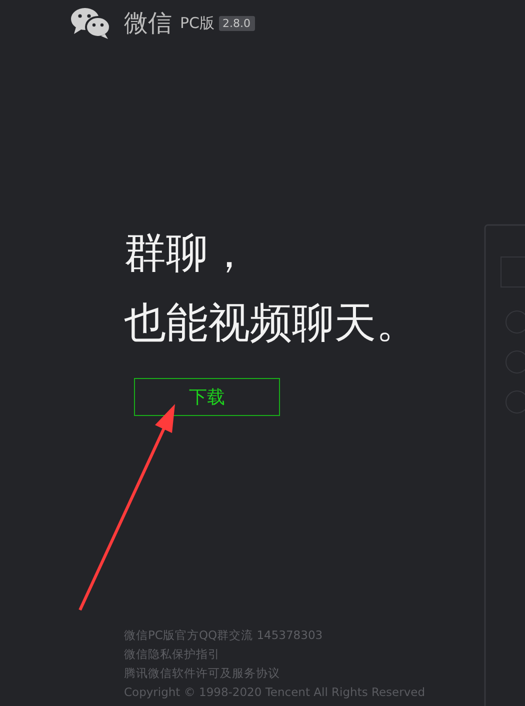 This screenshot has height=706, width=525. Describe the element at coordinates (91, 23) in the screenshot. I see `chat-bubbles-icon` at that location.